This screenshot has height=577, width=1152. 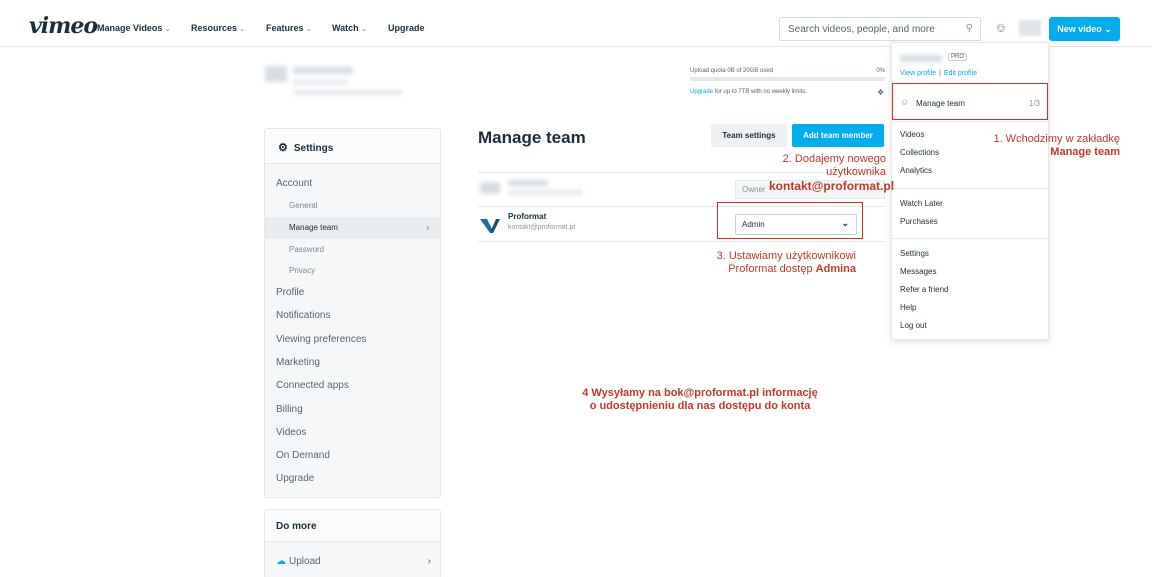 I want to click on owner-email, so click(x=545, y=192).